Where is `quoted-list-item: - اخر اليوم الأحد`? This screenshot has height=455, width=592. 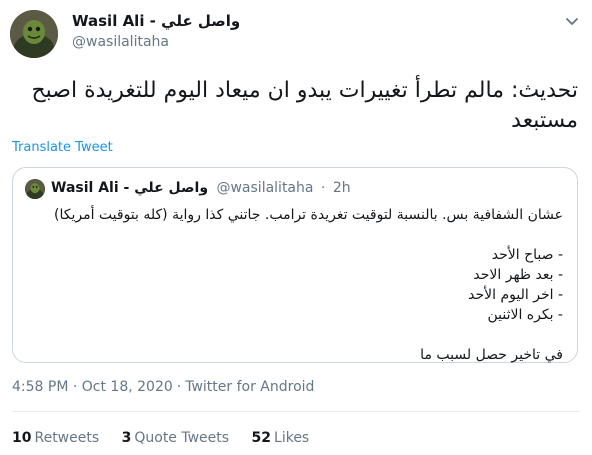 quoted-list-item: - اخر اليوم الأحد is located at coordinates (515, 295).